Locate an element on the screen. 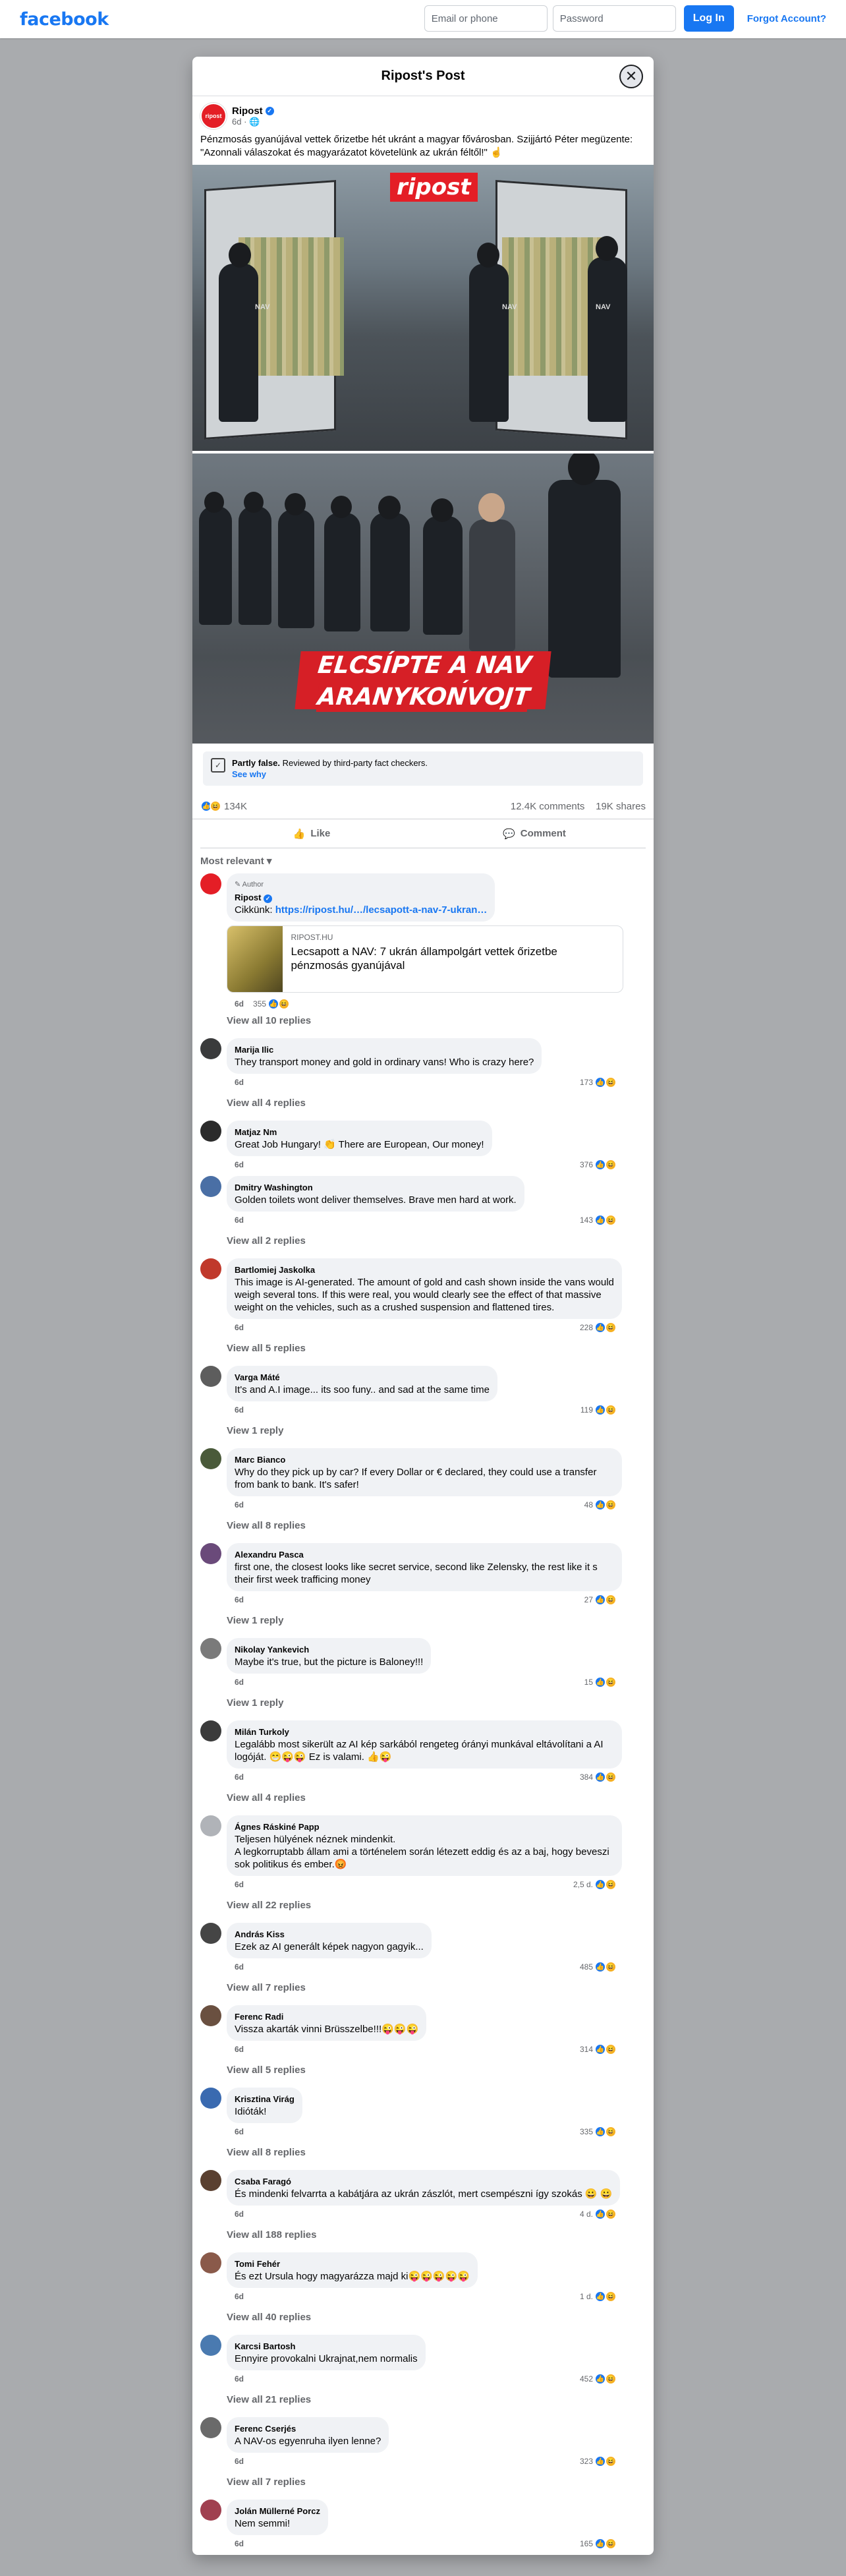 This screenshot has width=846, height=2576. comment-reactions: 173 👍 😆 is located at coordinates (598, 1082).